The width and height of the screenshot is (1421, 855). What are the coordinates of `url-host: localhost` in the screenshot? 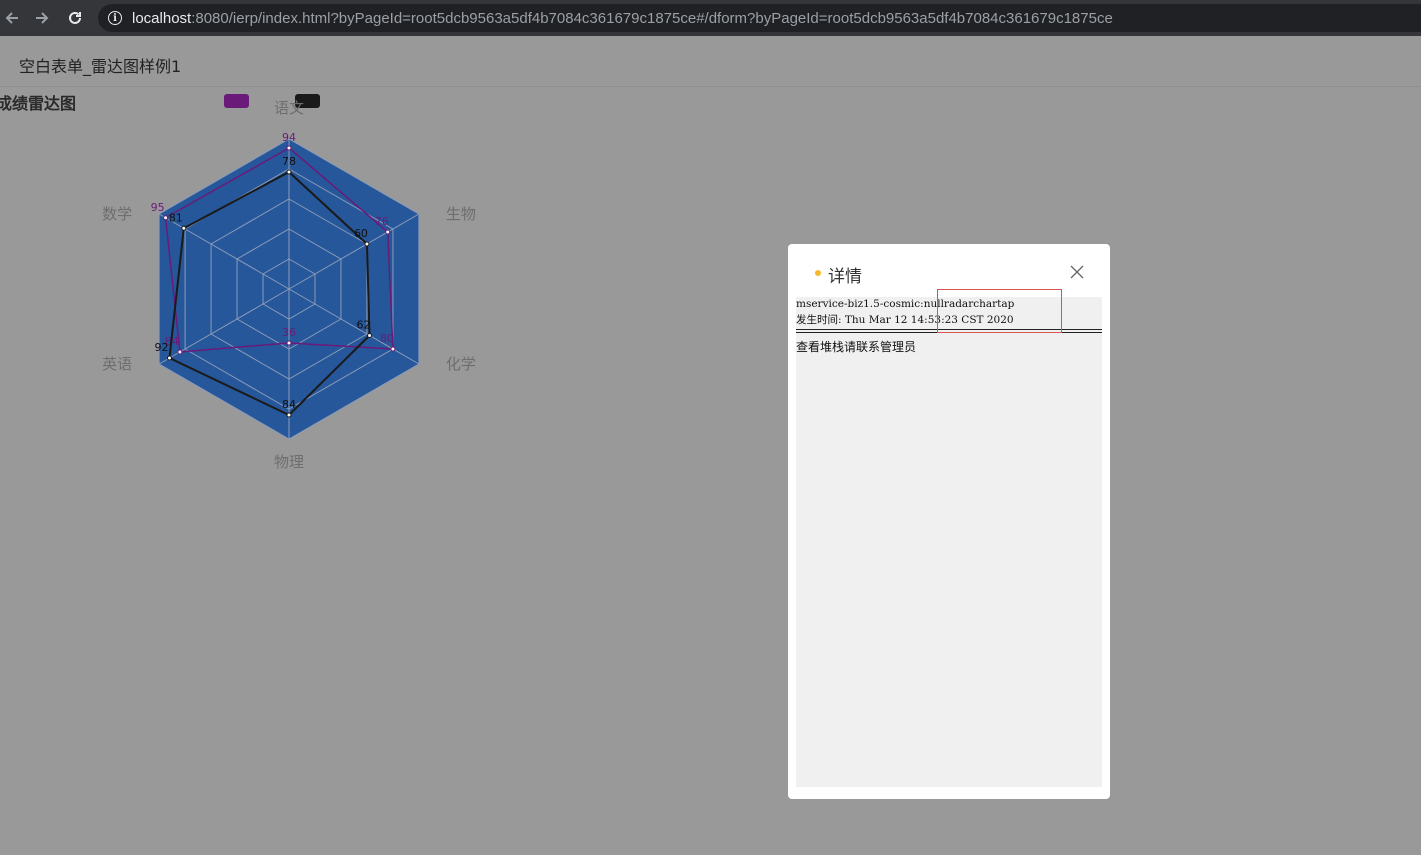 It's located at (162, 18).